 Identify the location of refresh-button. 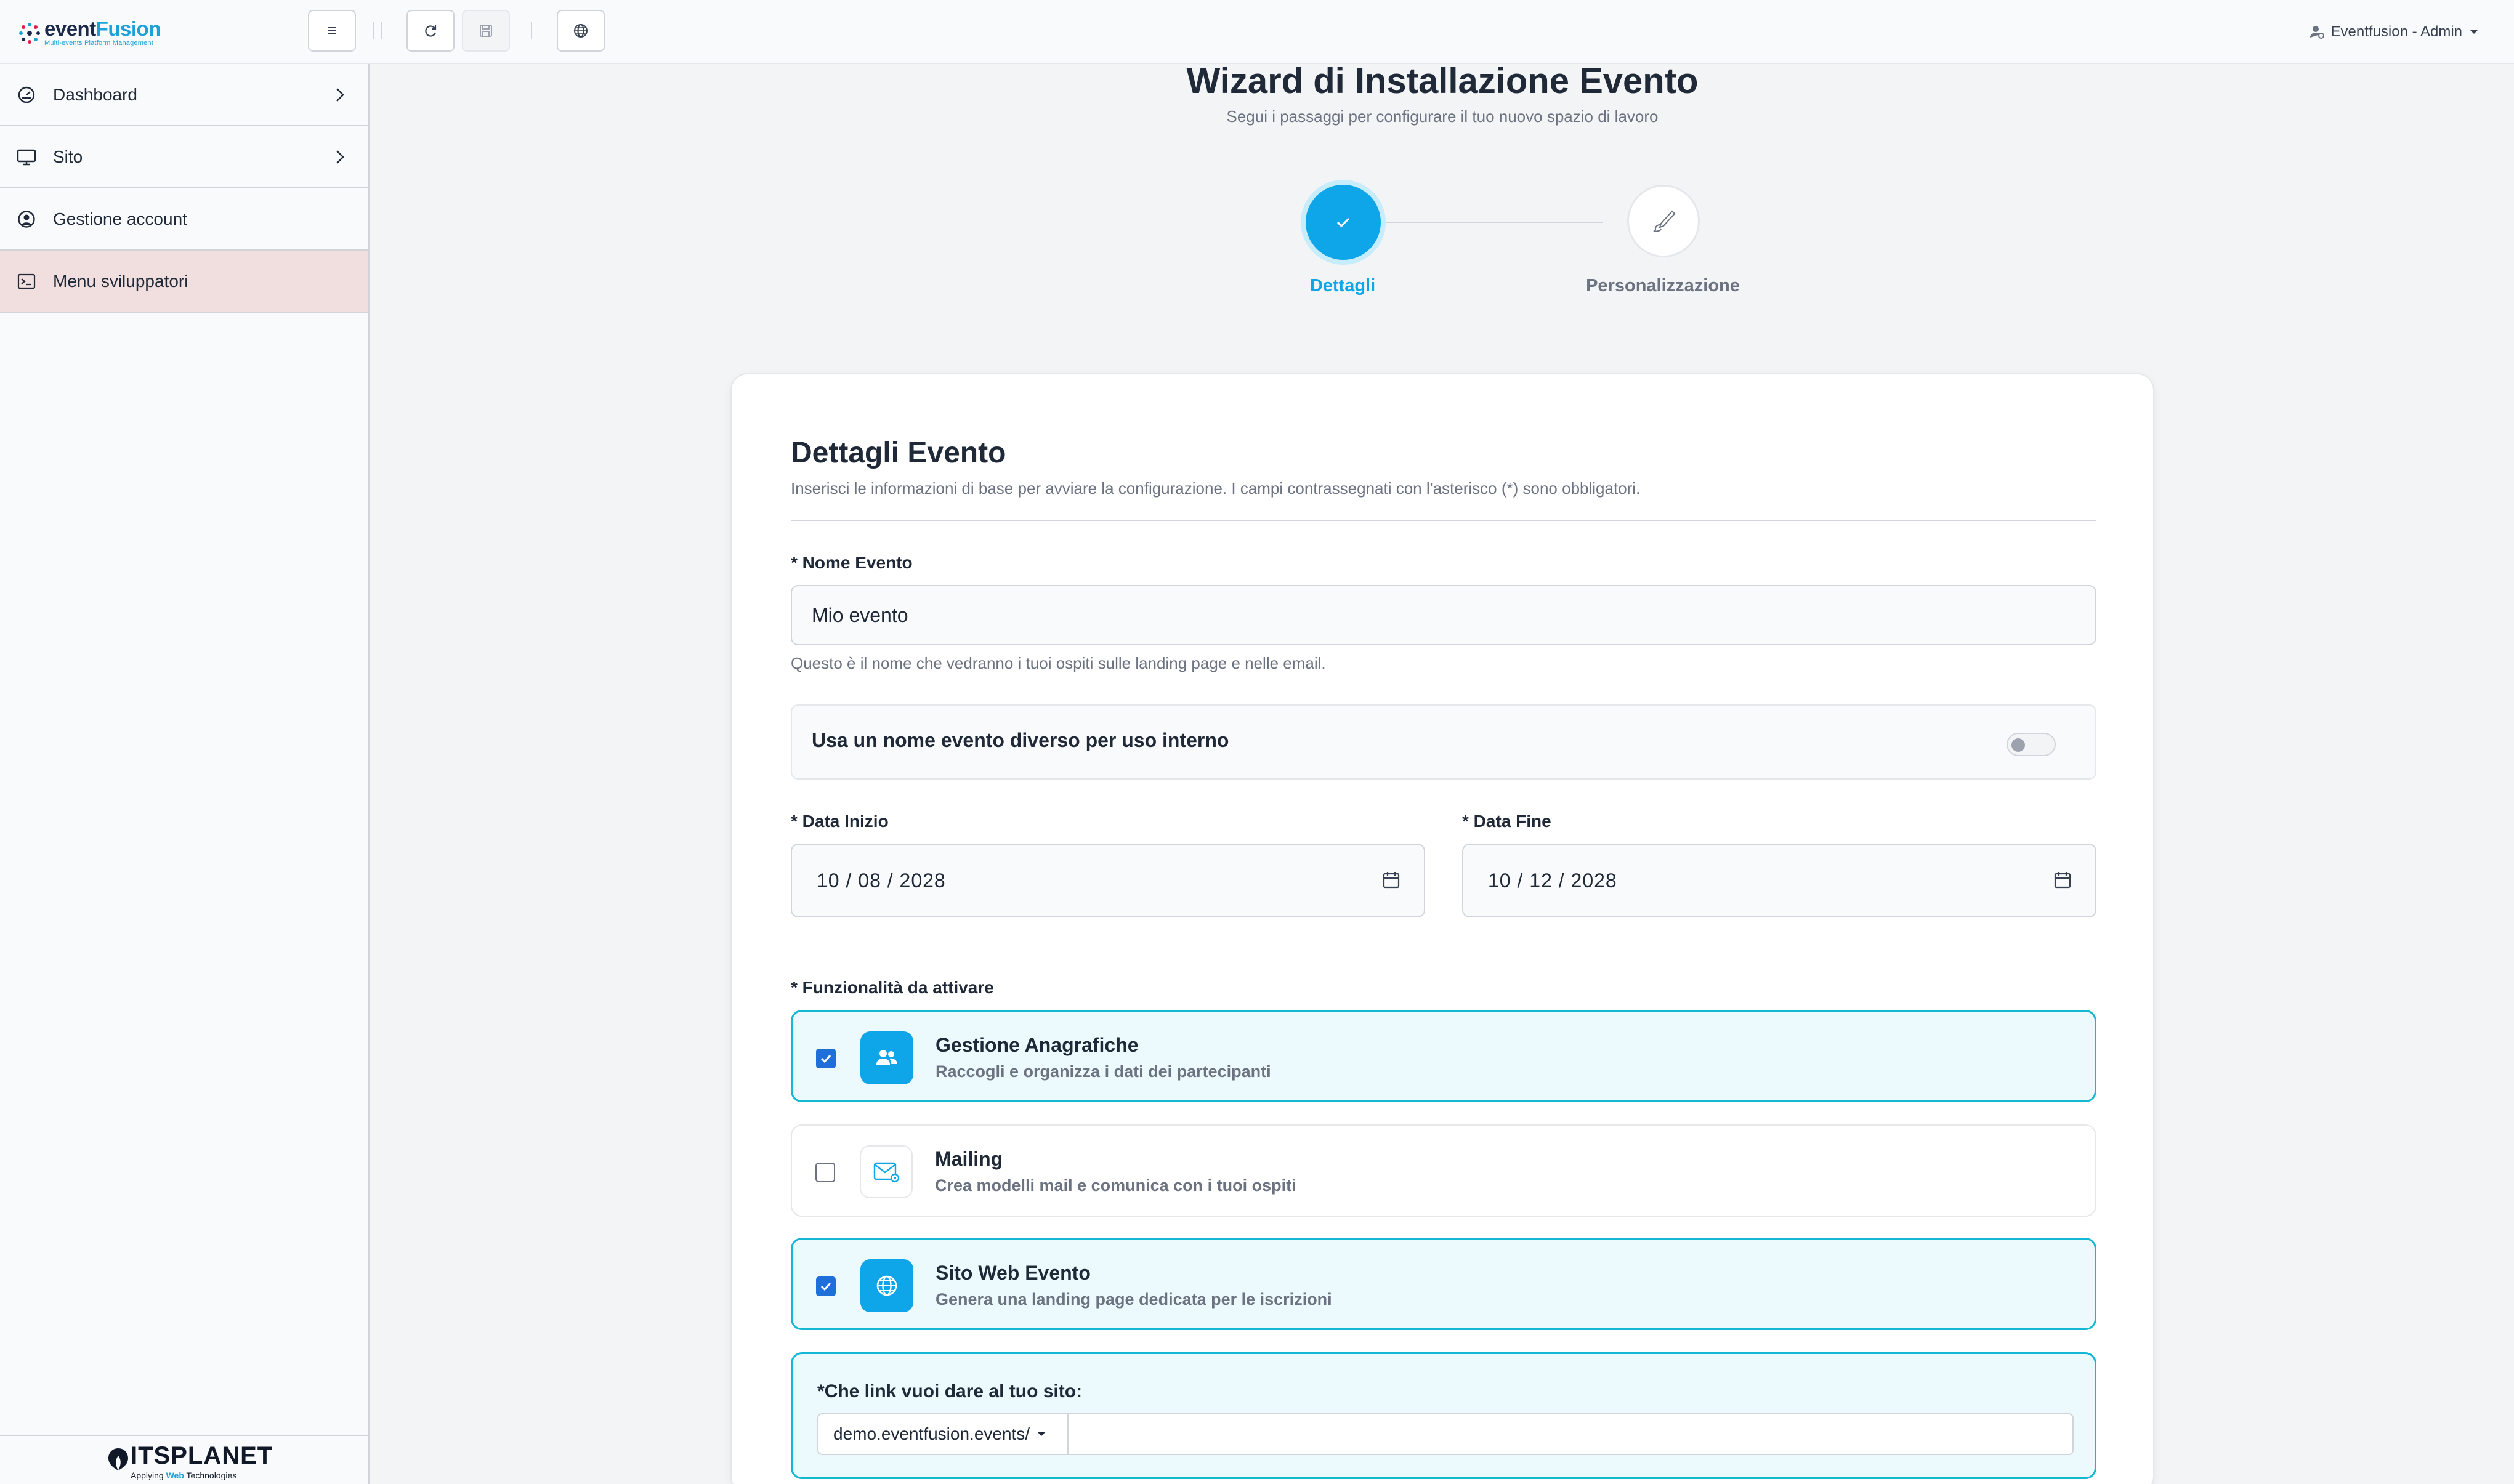
(430, 31).